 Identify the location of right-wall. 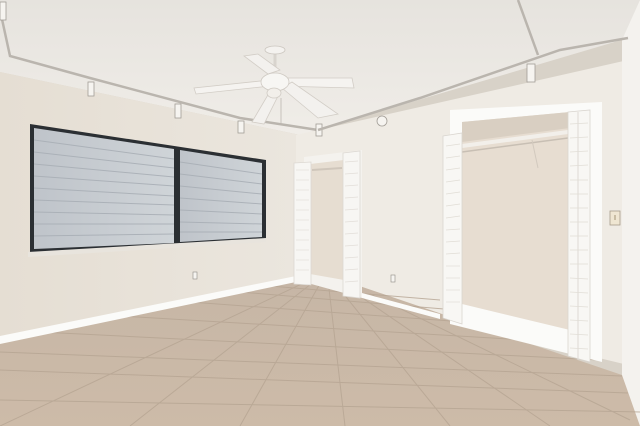
(631, 213).